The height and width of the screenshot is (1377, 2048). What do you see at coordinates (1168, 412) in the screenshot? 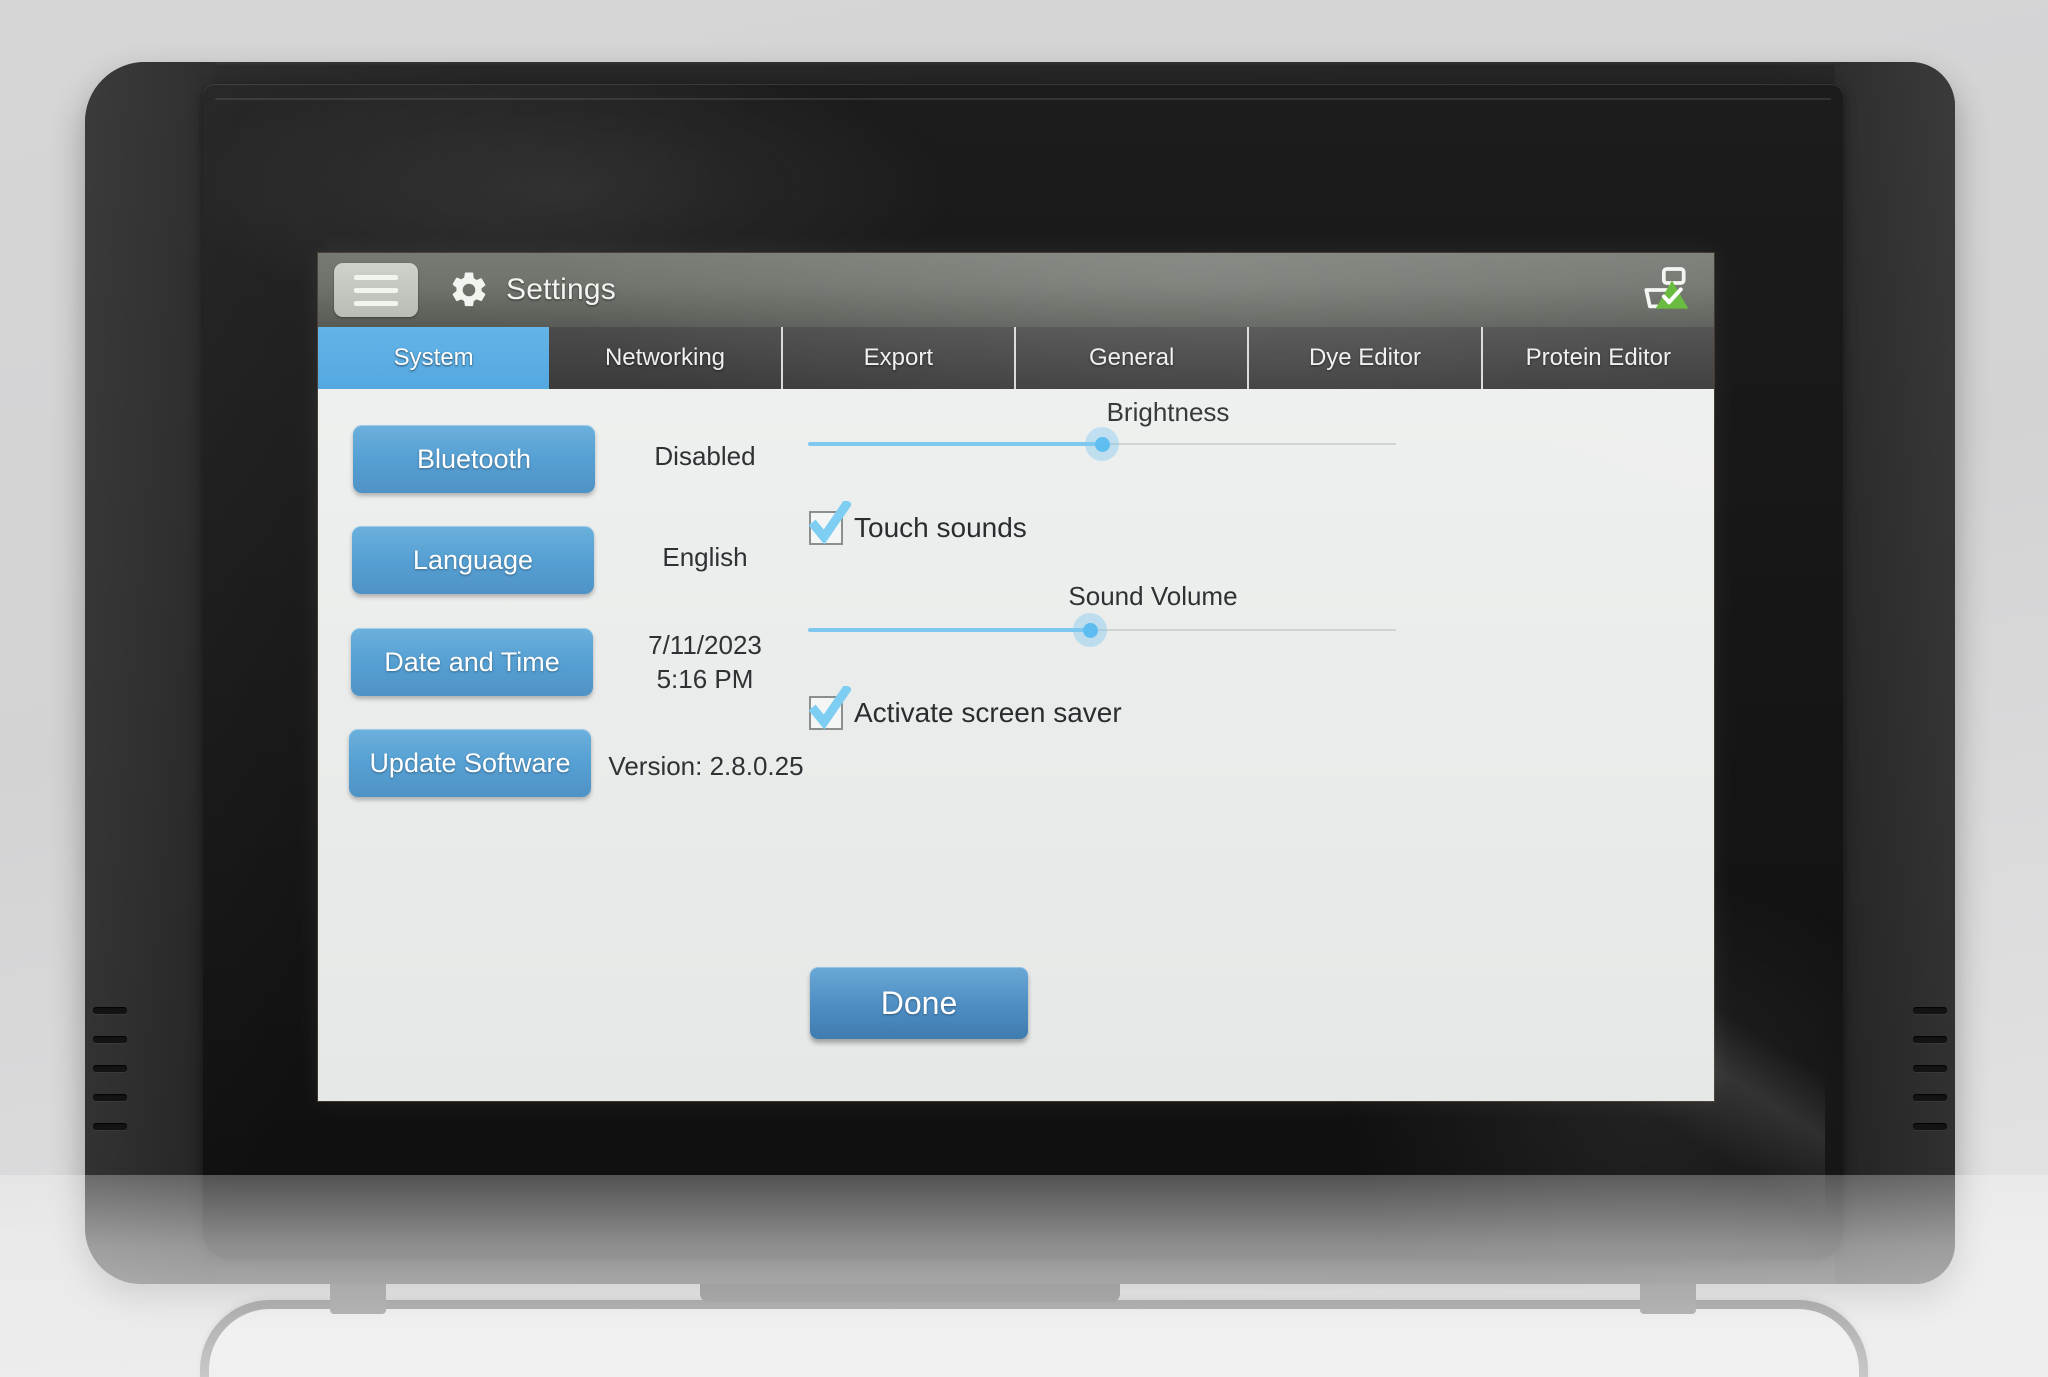
I see `brightness-label: Brightness` at bounding box center [1168, 412].